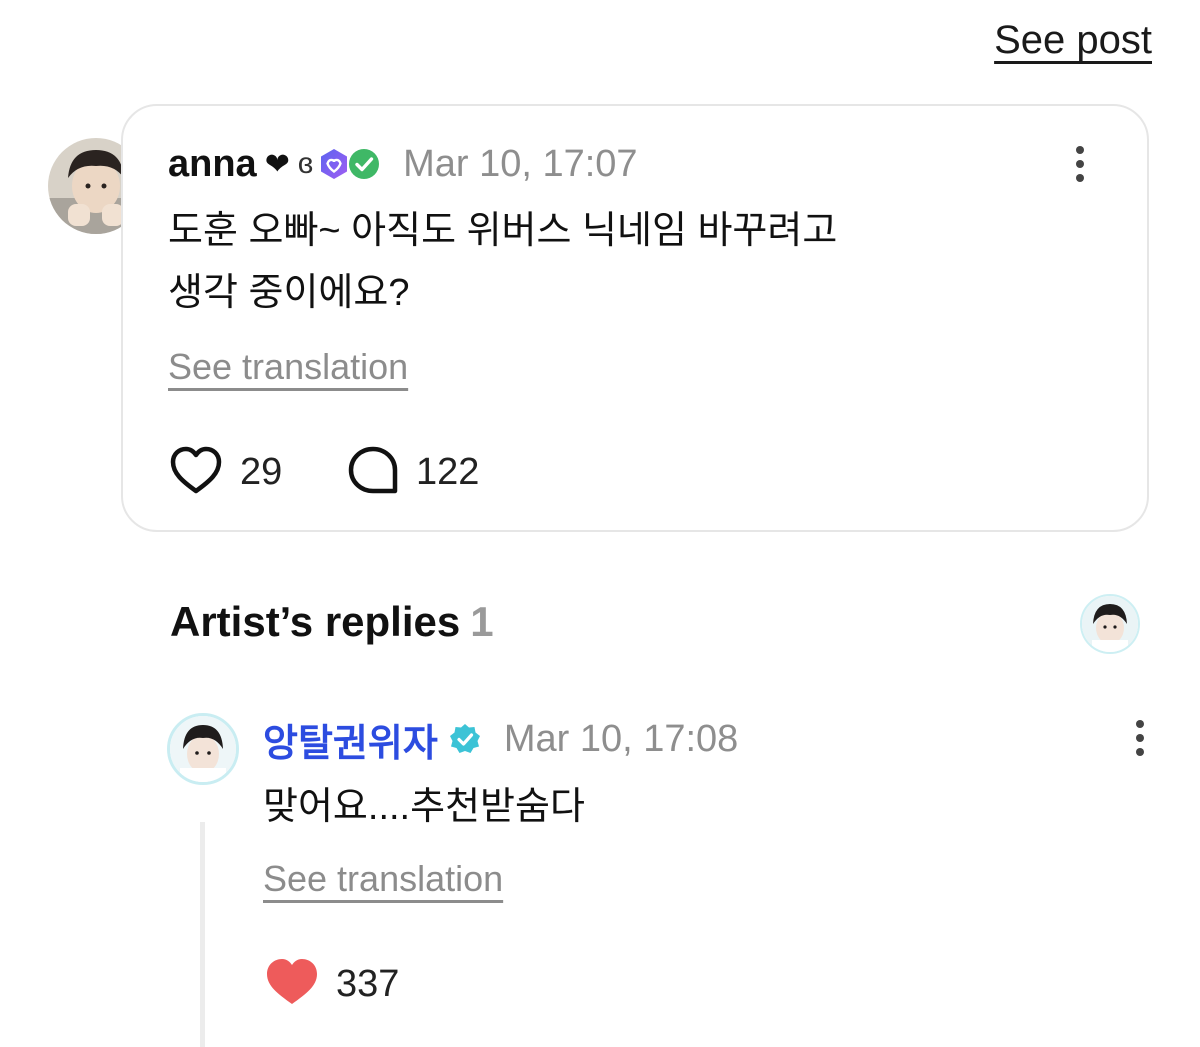 Image resolution: width=1200 pixels, height=1047 pixels. I want to click on artist-replies-title: Artist’s replies 1, so click(332, 622).